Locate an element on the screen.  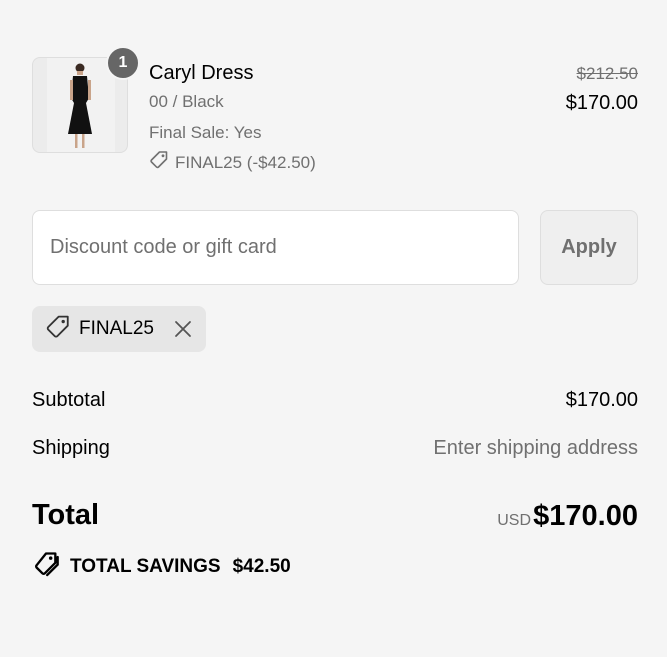
subtotal-label: Subtotal is located at coordinates (69, 400).